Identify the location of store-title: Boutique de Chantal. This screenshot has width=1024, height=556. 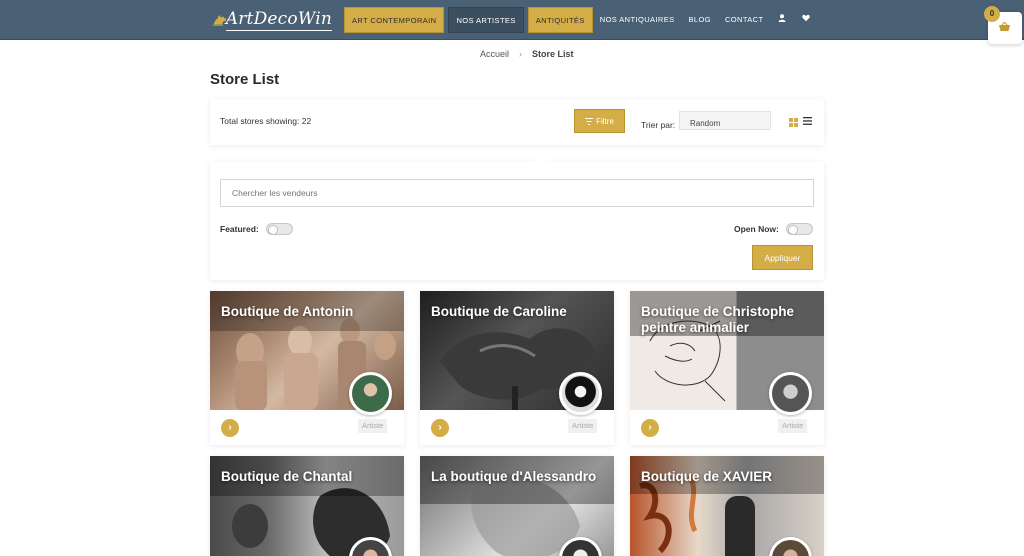
(287, 476).